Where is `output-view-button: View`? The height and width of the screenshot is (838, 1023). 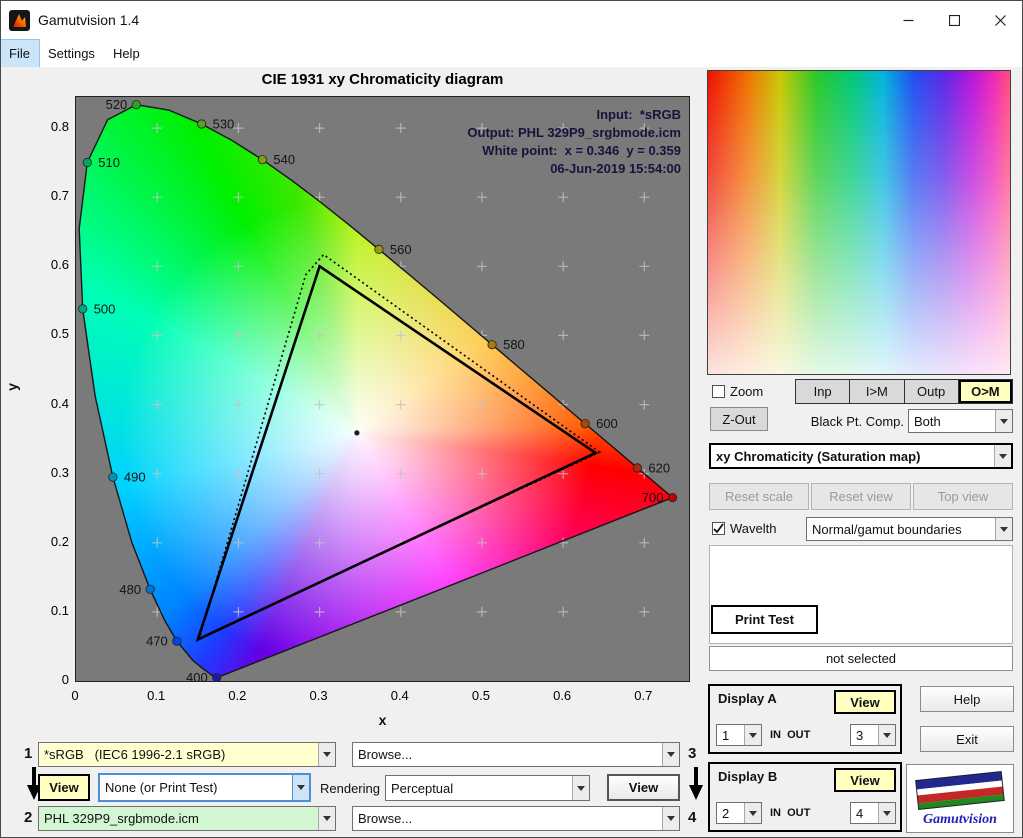
output-view-button: View is located at coordinates (643, 787).